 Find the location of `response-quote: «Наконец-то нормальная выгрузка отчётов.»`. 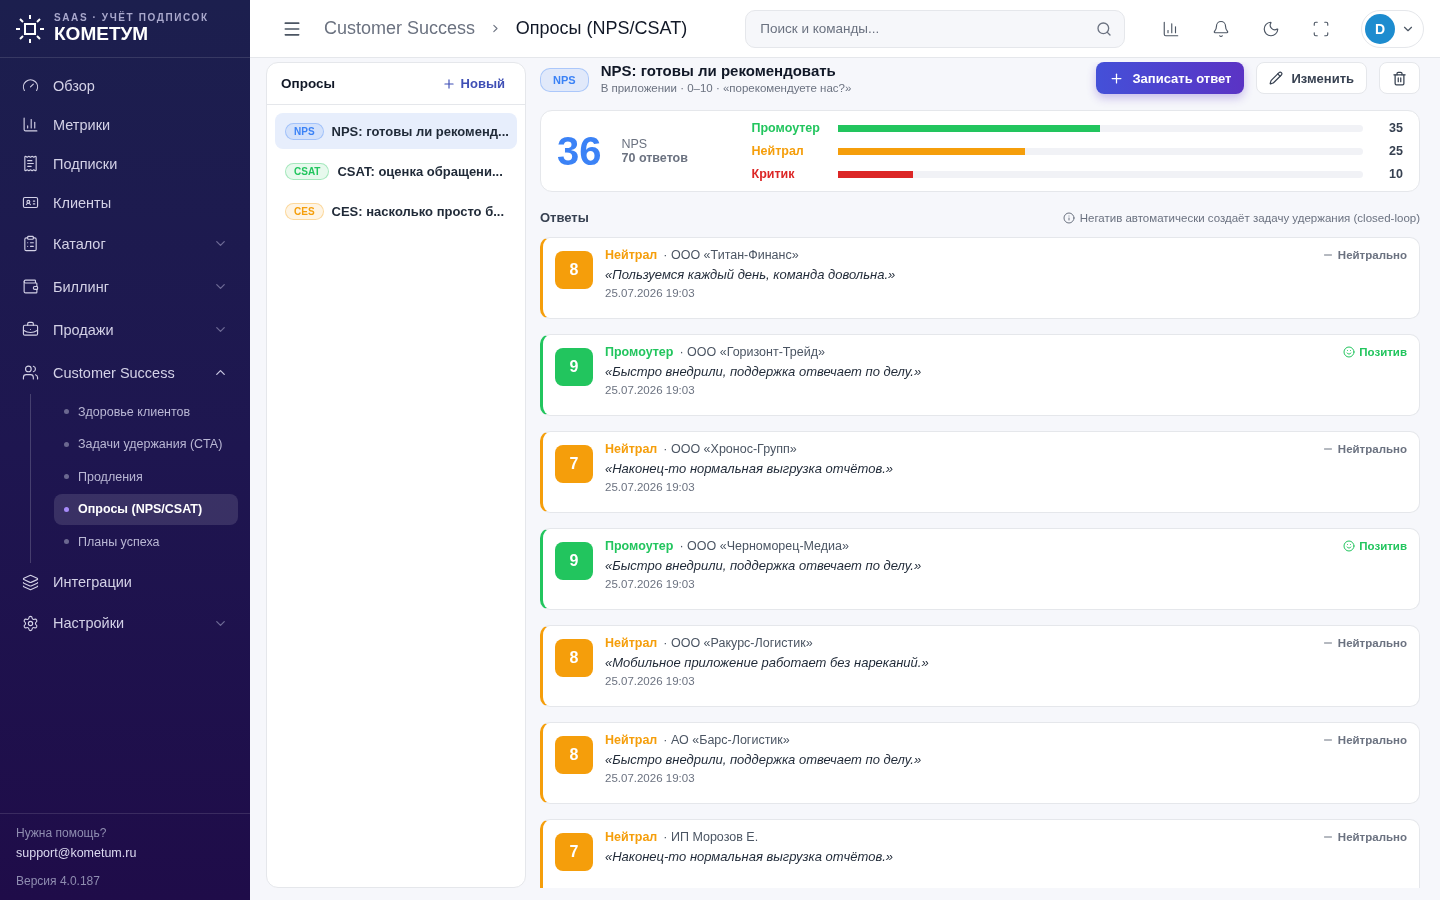

response-quote: «Наконец-то нормальная выгрузка отчётов.» is located at coordinates (750, 856).